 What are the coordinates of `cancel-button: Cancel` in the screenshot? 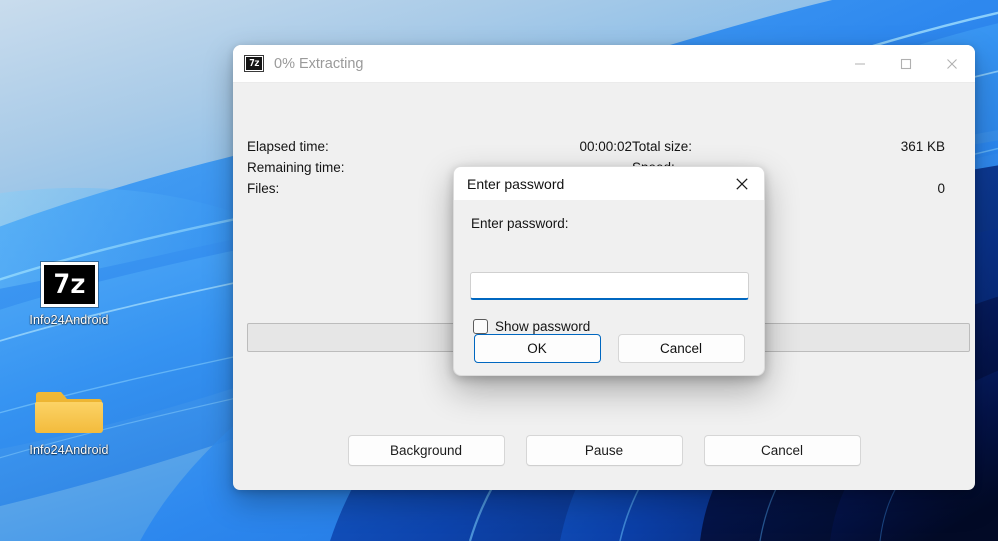 It's located at (782, 450).